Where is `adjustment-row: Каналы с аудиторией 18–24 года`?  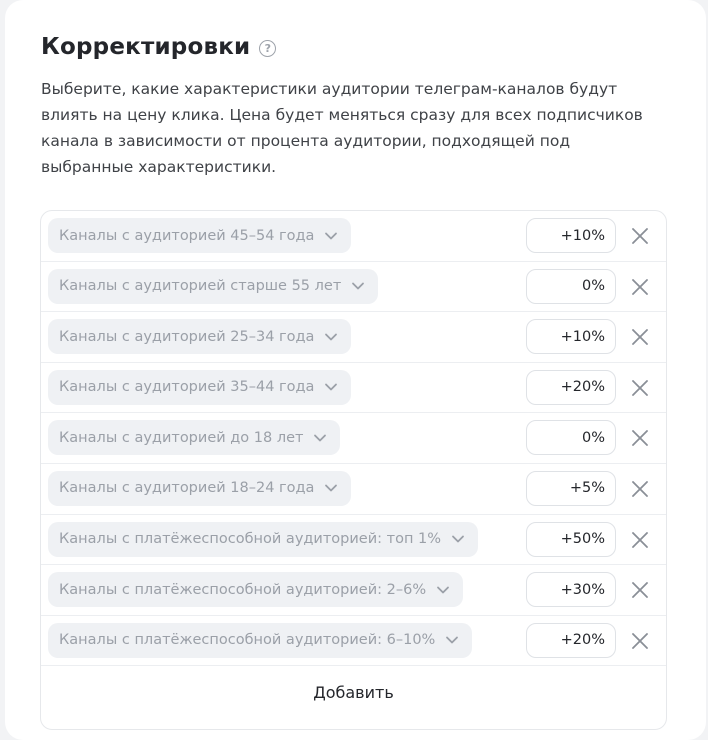
adjustment-row: Каналы с аудиторией 18–24 года is located at coordinates (353, 489).